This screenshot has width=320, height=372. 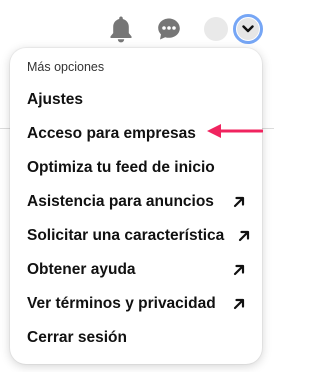 What do you see at coordinates (126, 235) in the screenshot?
I see `menu-item-label: Solicitar una característica` at bounding box center [126, 235].